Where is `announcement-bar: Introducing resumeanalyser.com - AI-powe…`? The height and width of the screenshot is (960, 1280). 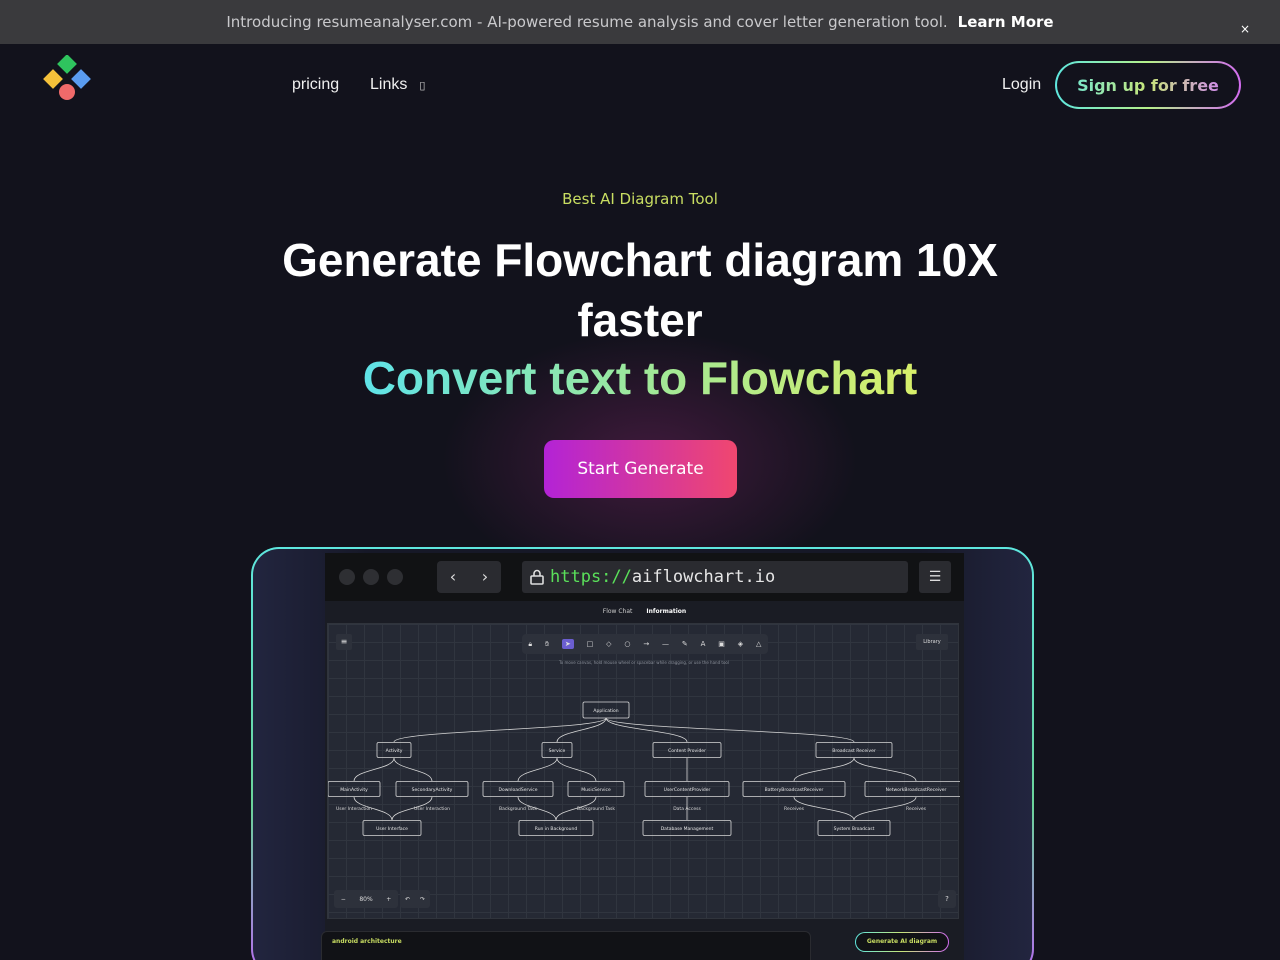
announcement-bar: Introducing resumeanalyser.com - AI-powe… is located at coordinates (640, 22).